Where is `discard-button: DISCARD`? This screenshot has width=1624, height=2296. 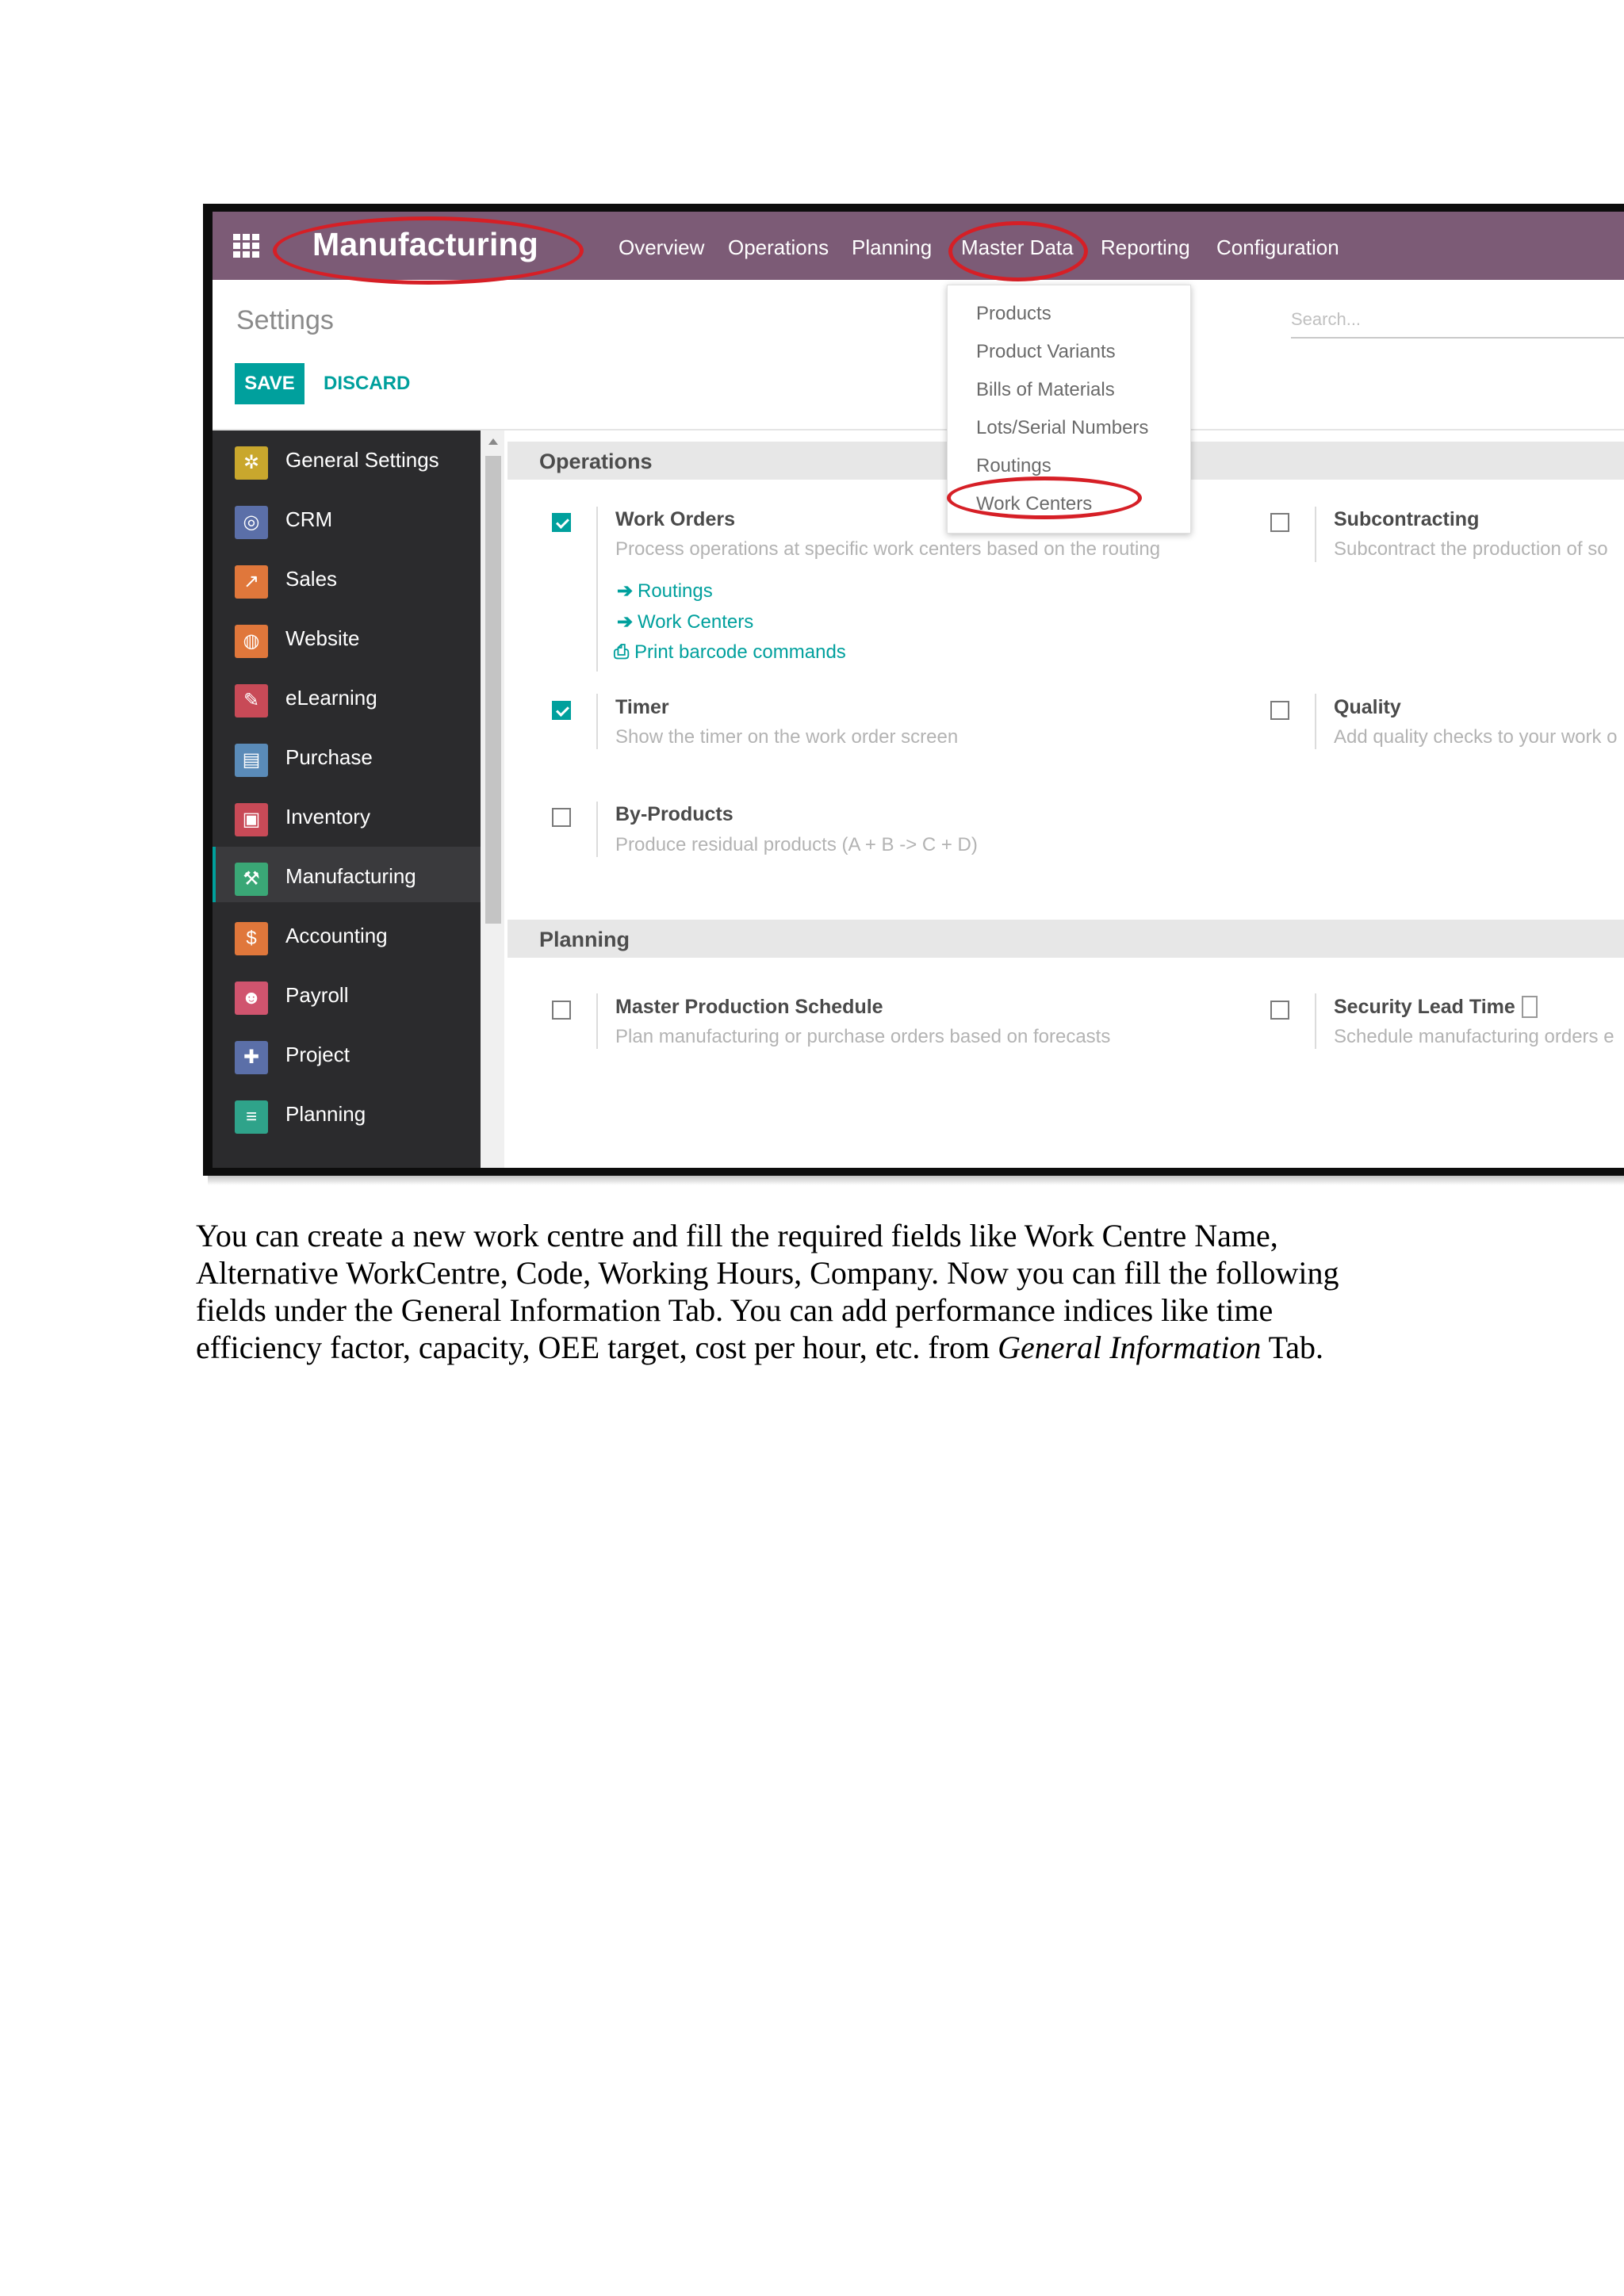
discard-button: DISCARD is located at coordinates (367, 384).